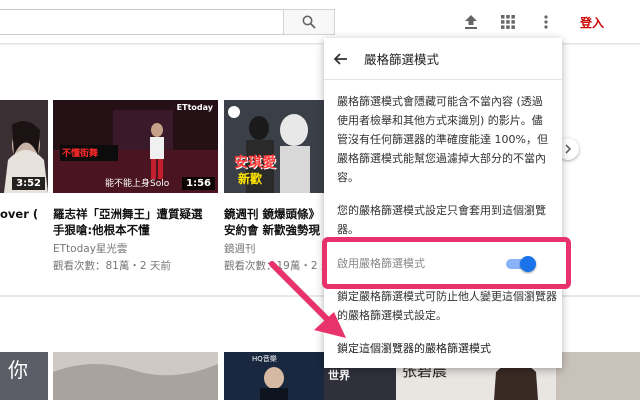 This screenshot has width=640, height=400. Describe the element at coordinates (24, 214) in the screenshot. I see `video-title: over (` at that location.